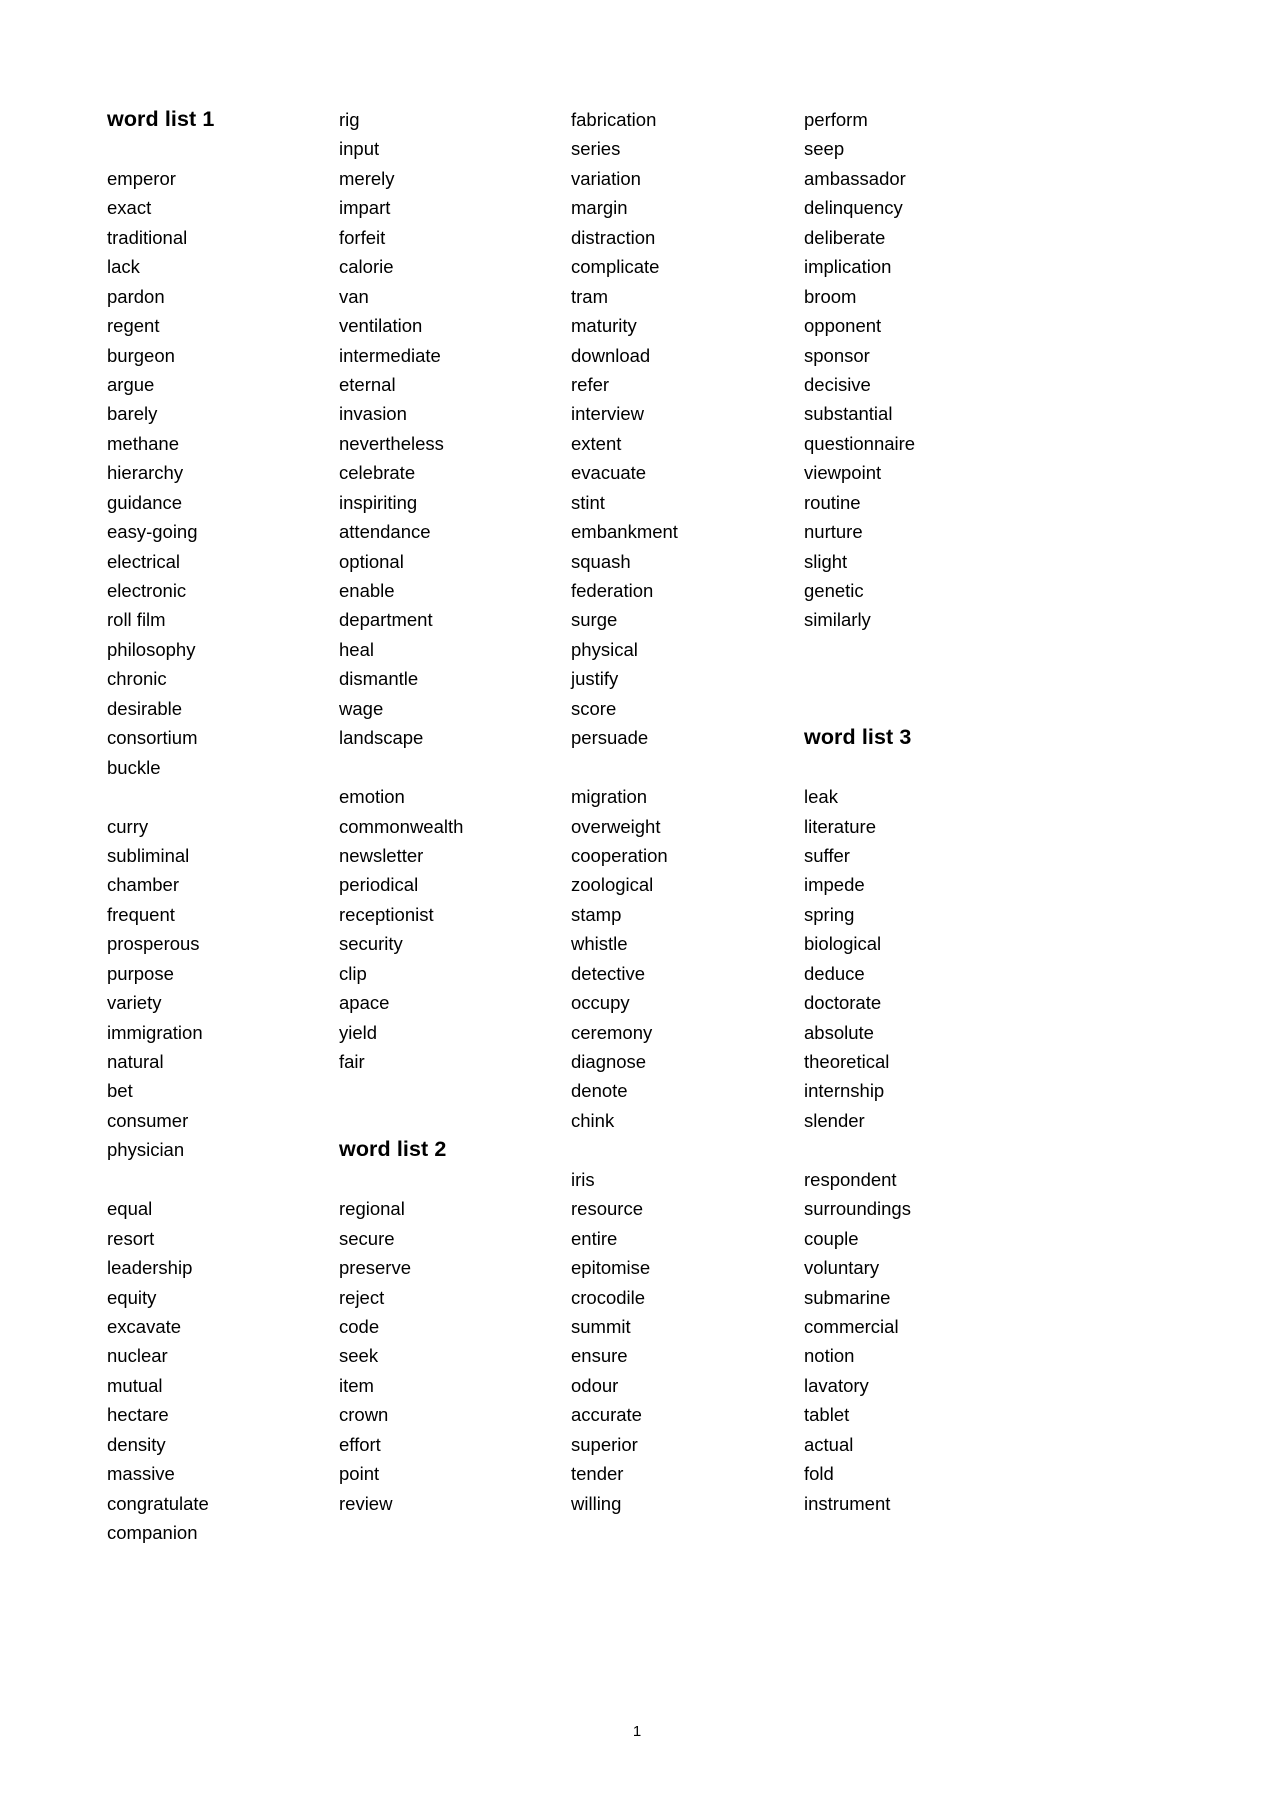 Image resolution: width=1274 pixels, height=1804 pixels. I want to click on word-item: extent, so click(596, 443).